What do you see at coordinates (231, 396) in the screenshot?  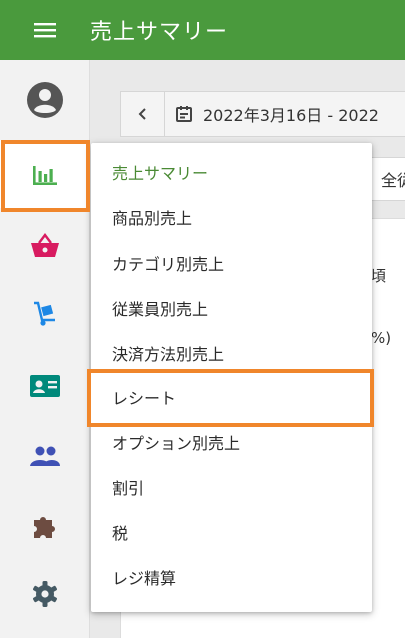 I see `menu-item-receipts: レシート` at bounding box center [231, 396].